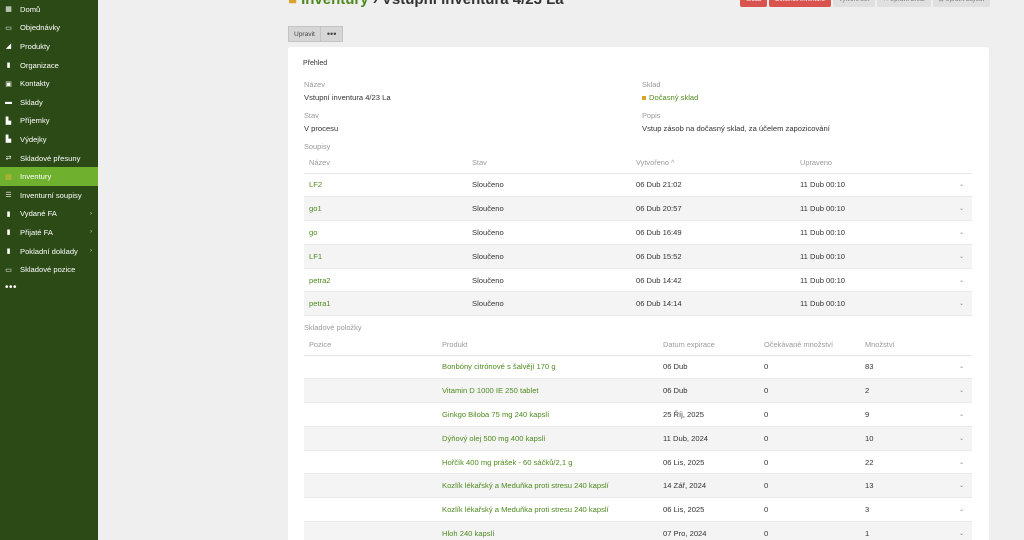 Image resolution: width=1024 pixels, height=540 pixels. What do you see at coordinates (8, 252) in the screenshot?
I see `cash-icon: ▮` at bounding box center [8, 252].